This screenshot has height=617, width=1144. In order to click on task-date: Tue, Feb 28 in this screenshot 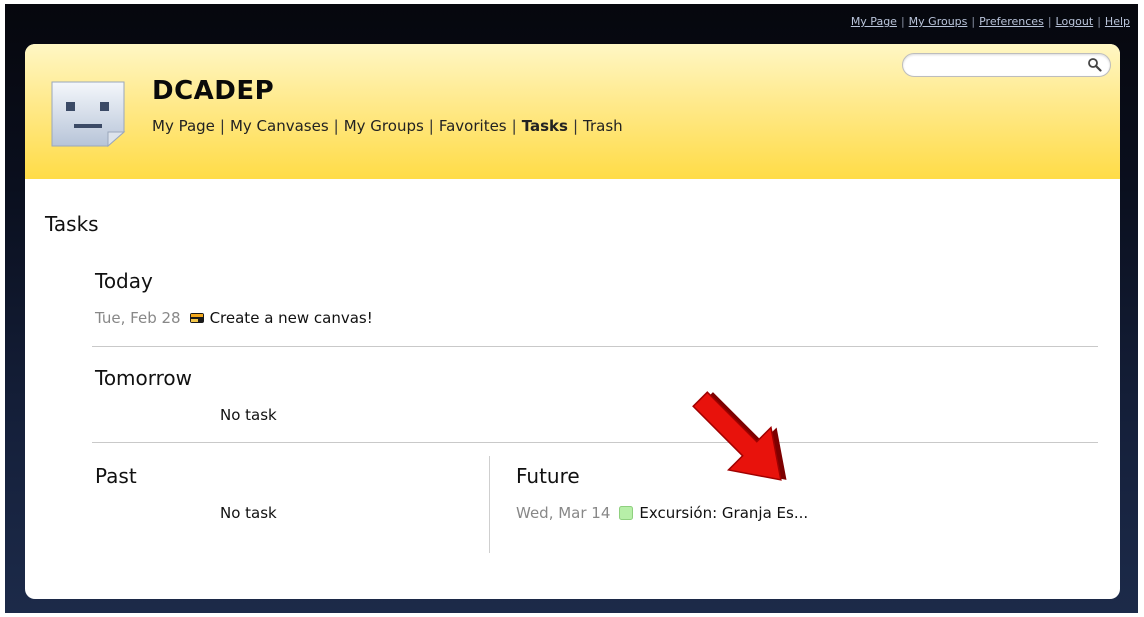, I will do `click(138, 318)`.